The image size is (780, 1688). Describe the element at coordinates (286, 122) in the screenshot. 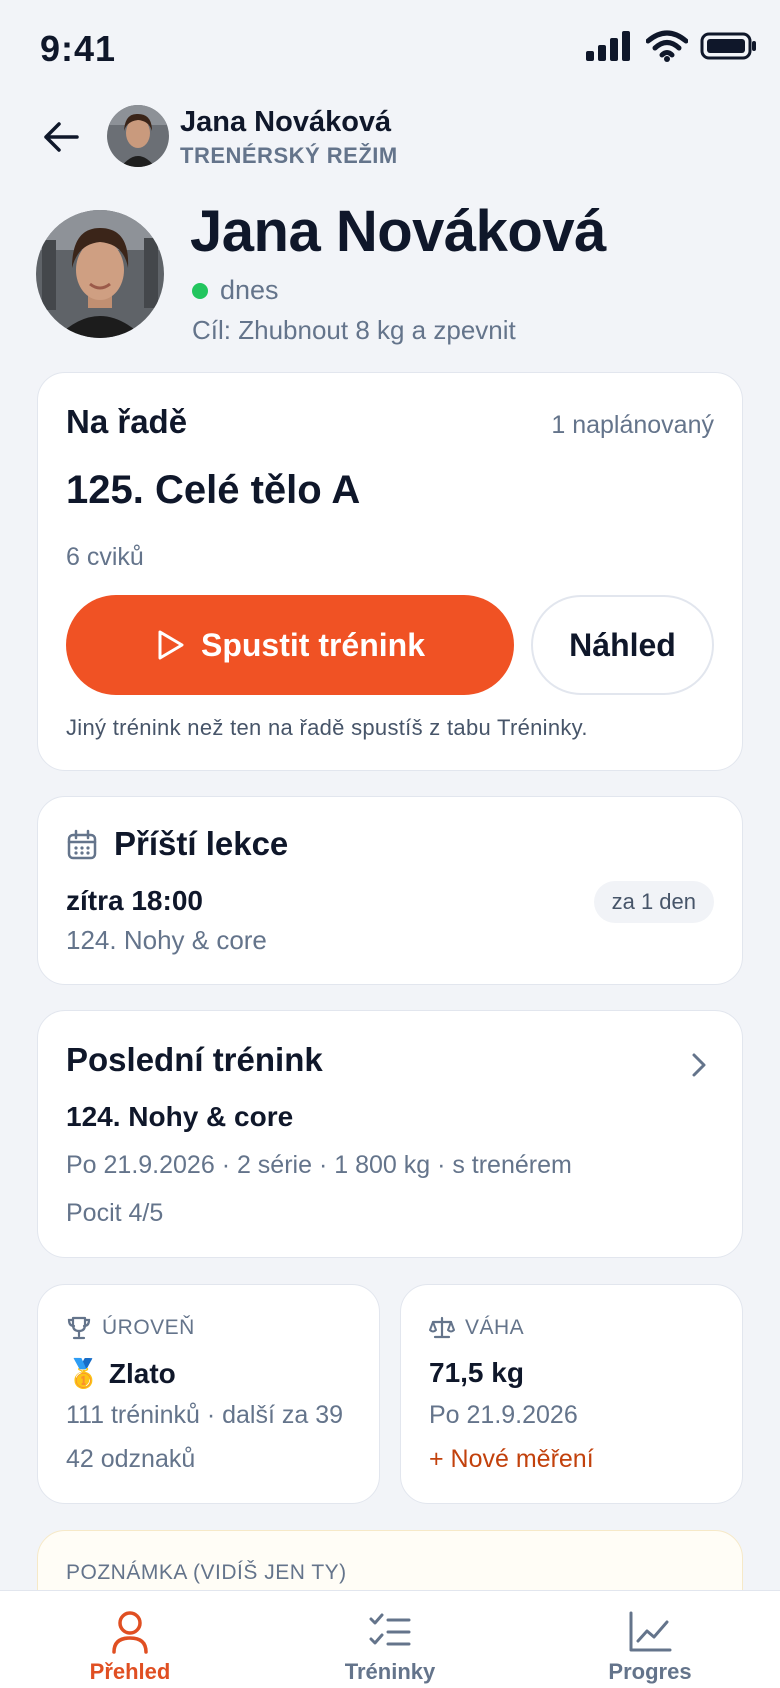

I see `header-name: Jana Nováková` at that location.